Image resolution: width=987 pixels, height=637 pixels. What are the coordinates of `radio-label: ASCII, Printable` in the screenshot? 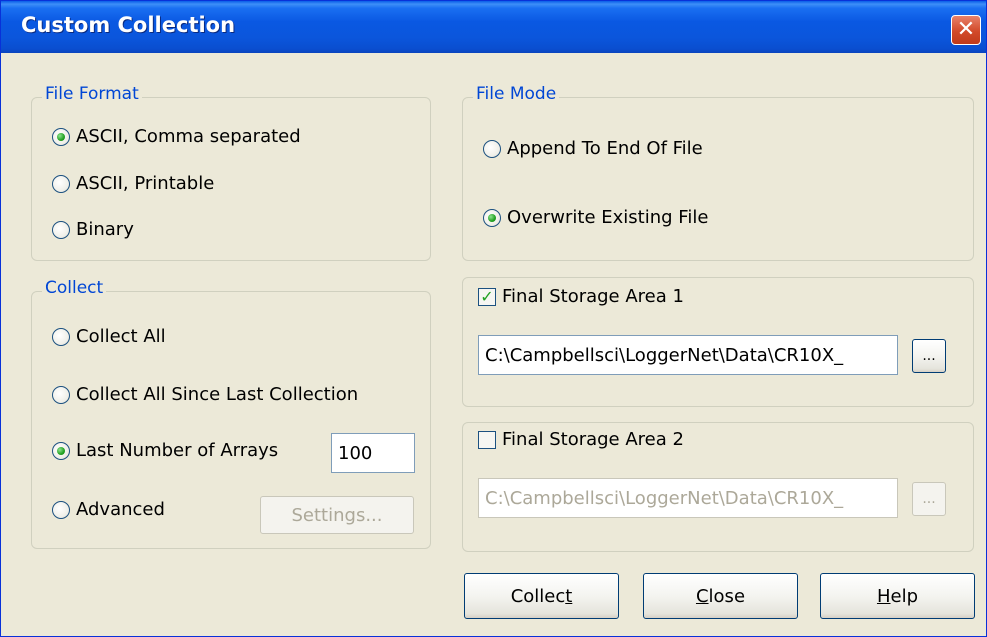 It's located at (145, 183).